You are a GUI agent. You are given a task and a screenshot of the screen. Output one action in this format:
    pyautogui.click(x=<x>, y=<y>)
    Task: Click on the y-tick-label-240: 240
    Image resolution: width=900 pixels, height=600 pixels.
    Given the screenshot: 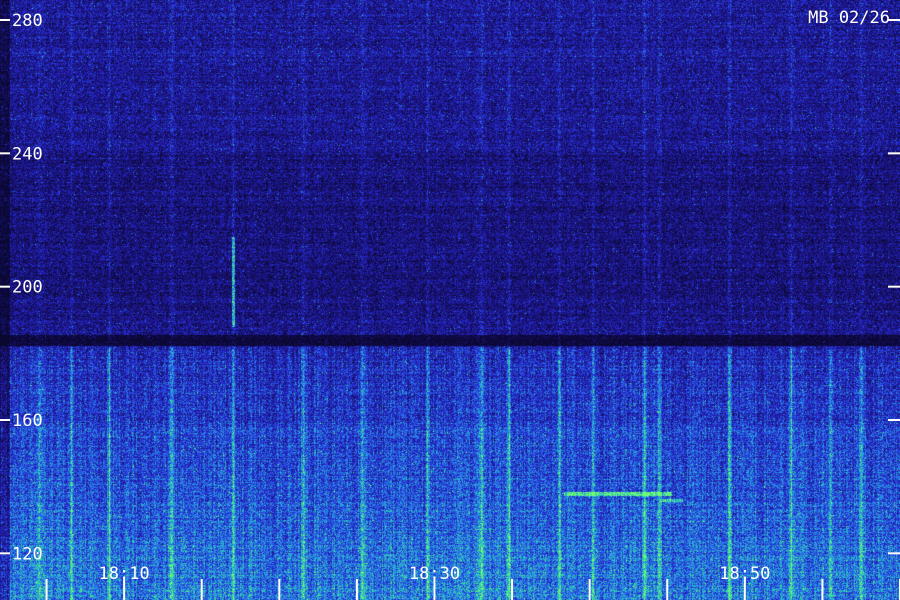 What is the action you would take?
    pyautogui.click(x=27, y=154)
    